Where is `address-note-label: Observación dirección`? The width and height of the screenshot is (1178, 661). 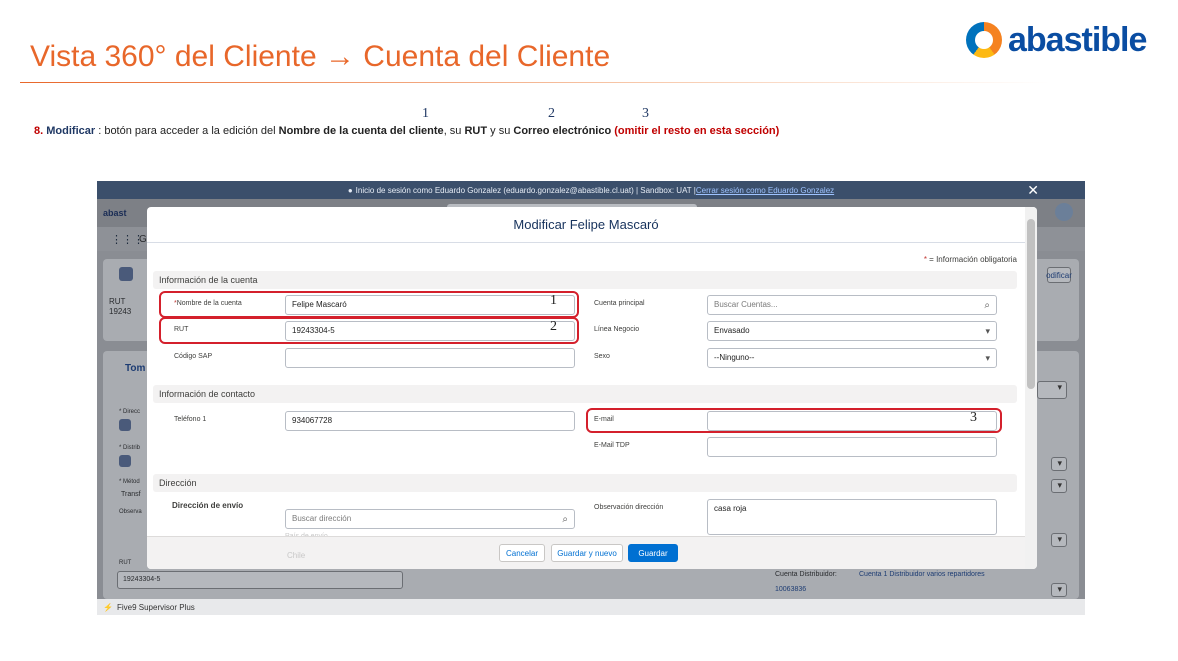
address-note-label: Observación dirección is located at coordinates (629, 507).